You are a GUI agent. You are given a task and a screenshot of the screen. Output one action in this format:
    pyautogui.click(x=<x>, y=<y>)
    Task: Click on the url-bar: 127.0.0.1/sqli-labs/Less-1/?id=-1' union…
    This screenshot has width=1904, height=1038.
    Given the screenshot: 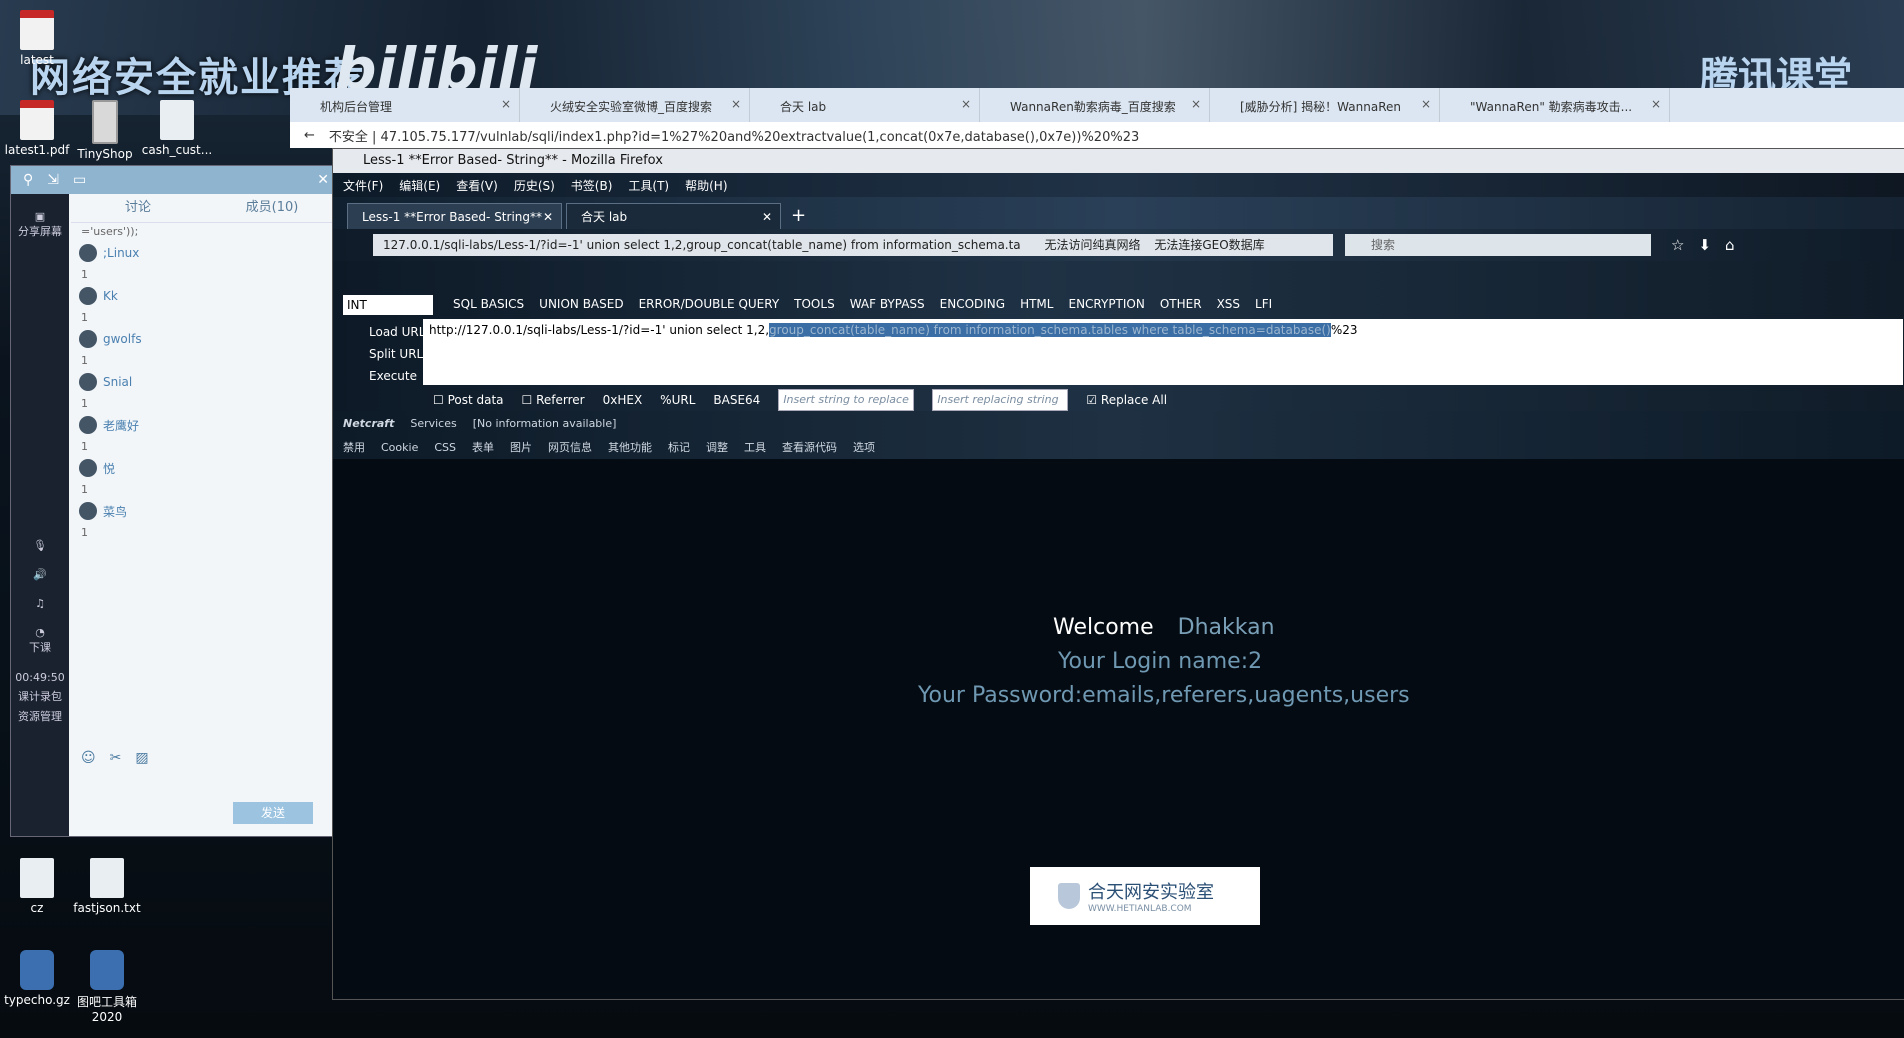 What is the action you would take?
    pyautogui.click(x=853, y=245)
    